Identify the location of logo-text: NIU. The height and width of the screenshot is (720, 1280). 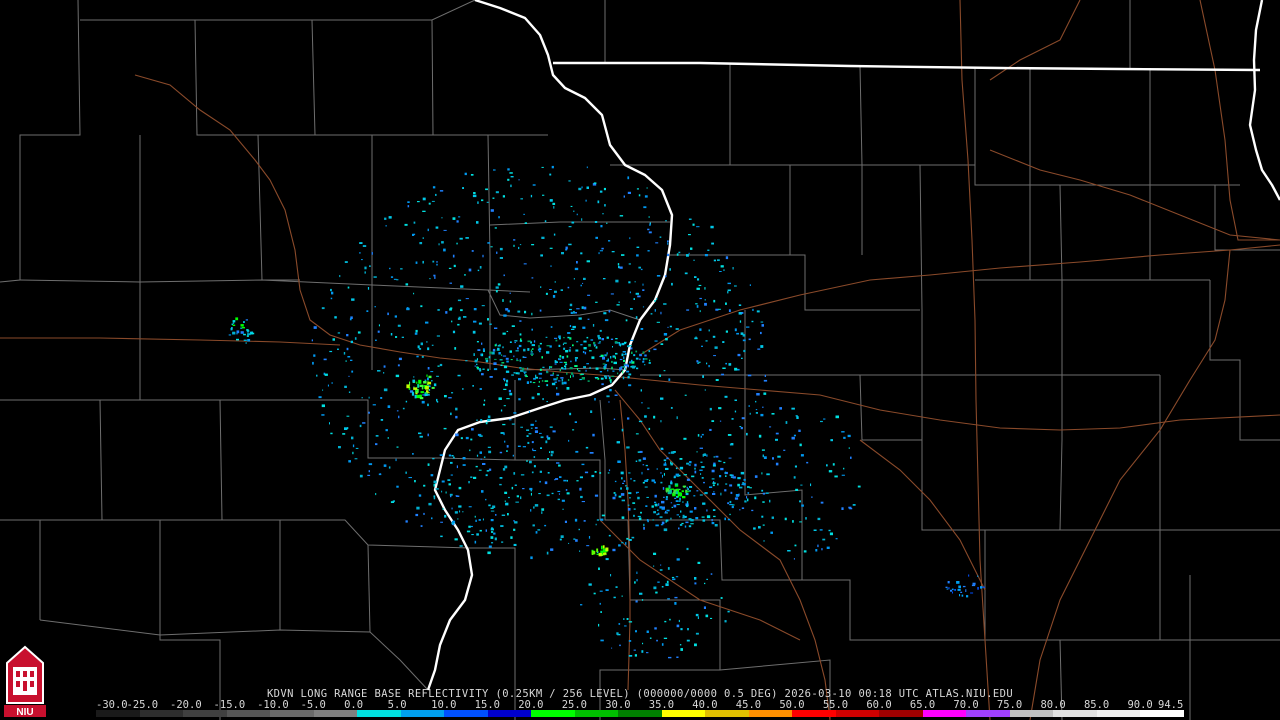
(24, 712).